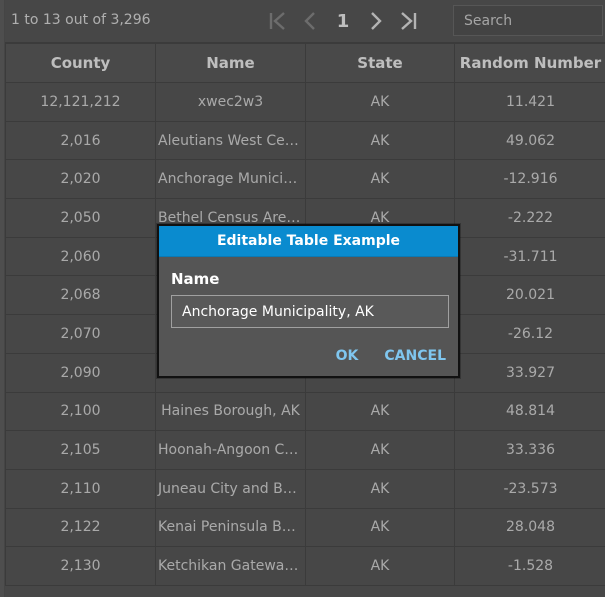 The image size is (605, 597). I want to click on name-cell: Ketchikan Gateway Borough, AK, so click(230, 566).